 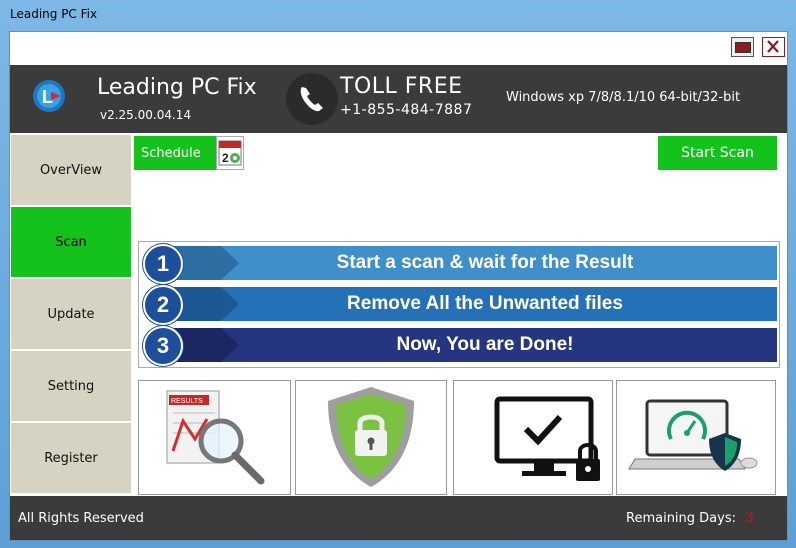 I want to click on step-text: Remove All the Unwanted files, so click(x=485, y=303).